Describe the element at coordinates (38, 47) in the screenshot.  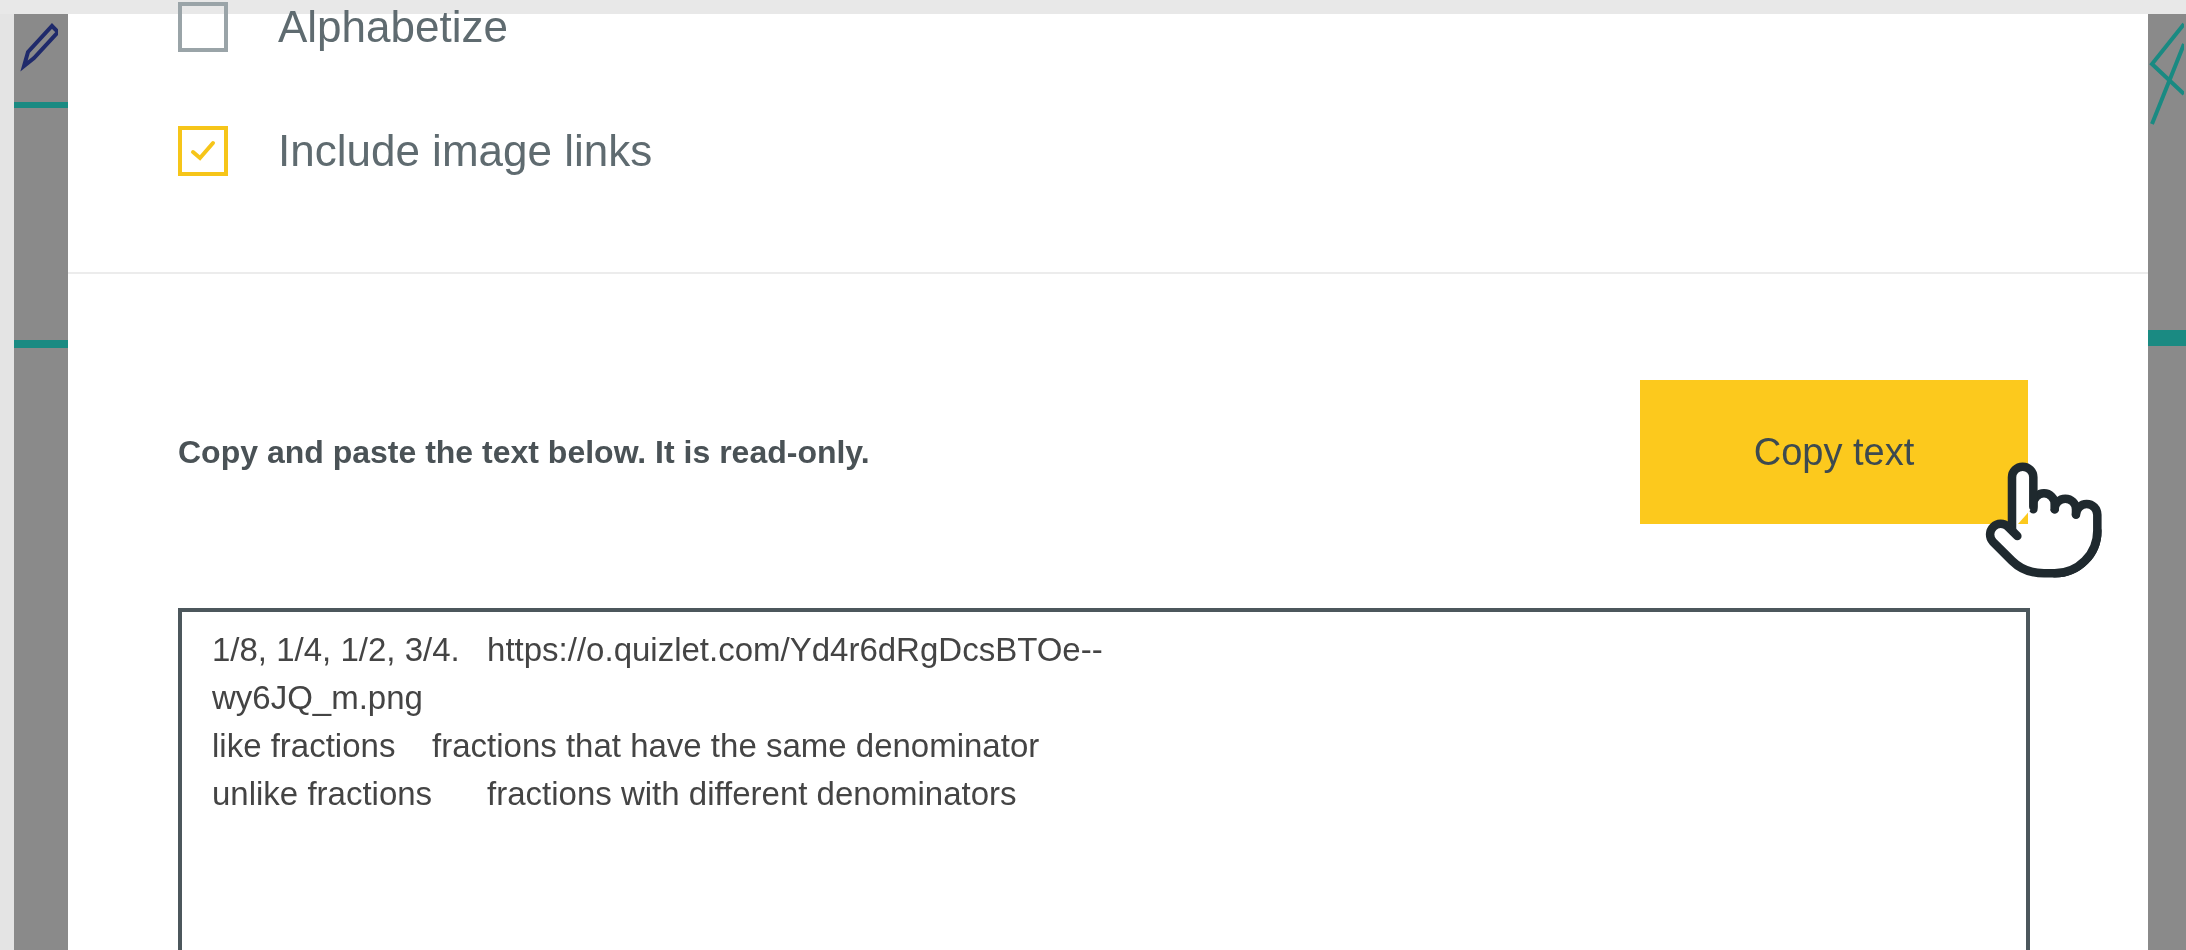
I see `pencil-icon` at that location.